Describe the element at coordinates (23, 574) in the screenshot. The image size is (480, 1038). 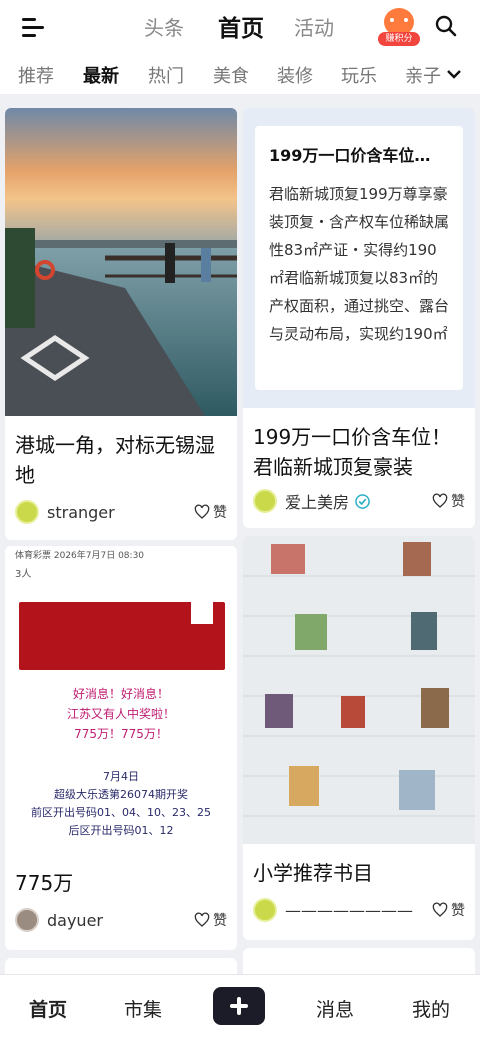
I see `image-count: 3人` at that location.